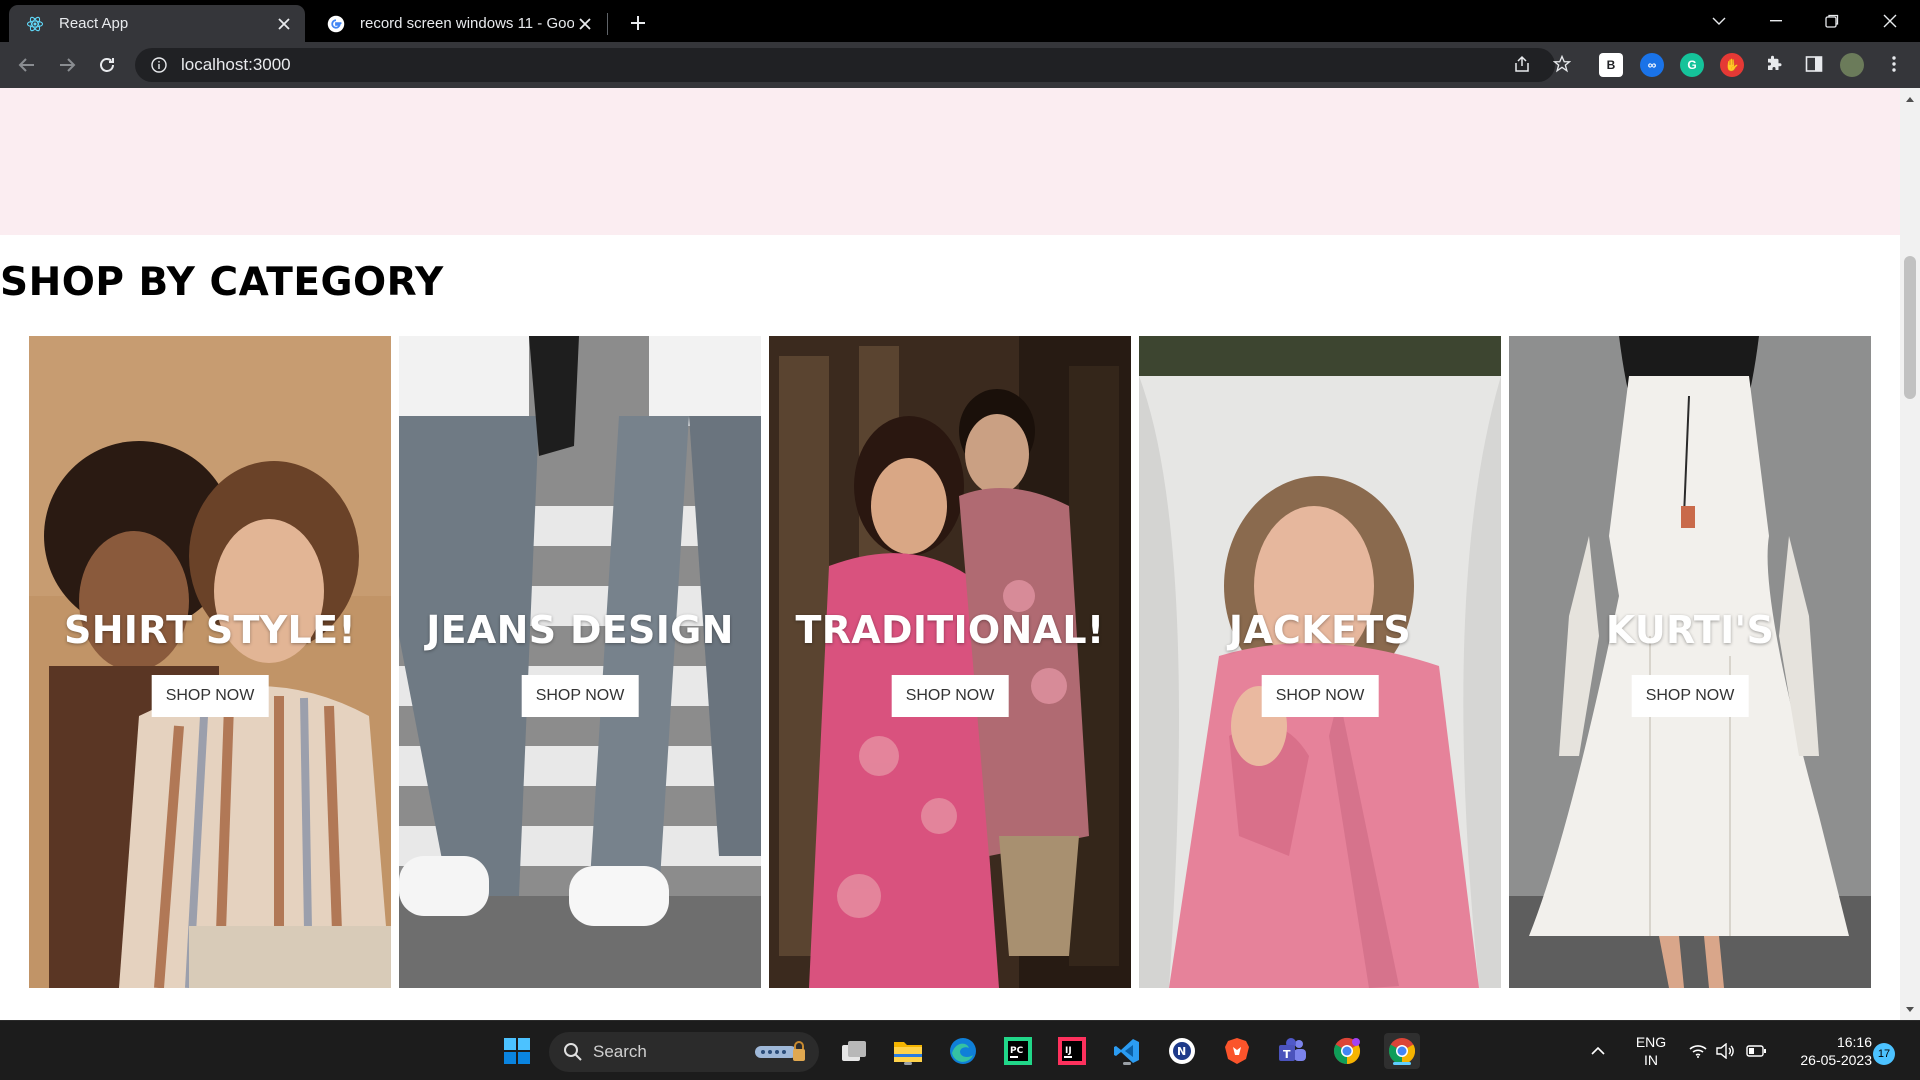  Describe the element at coordinates (1402, 1051) in the screenshot. I see `chrome-icon` at that location.